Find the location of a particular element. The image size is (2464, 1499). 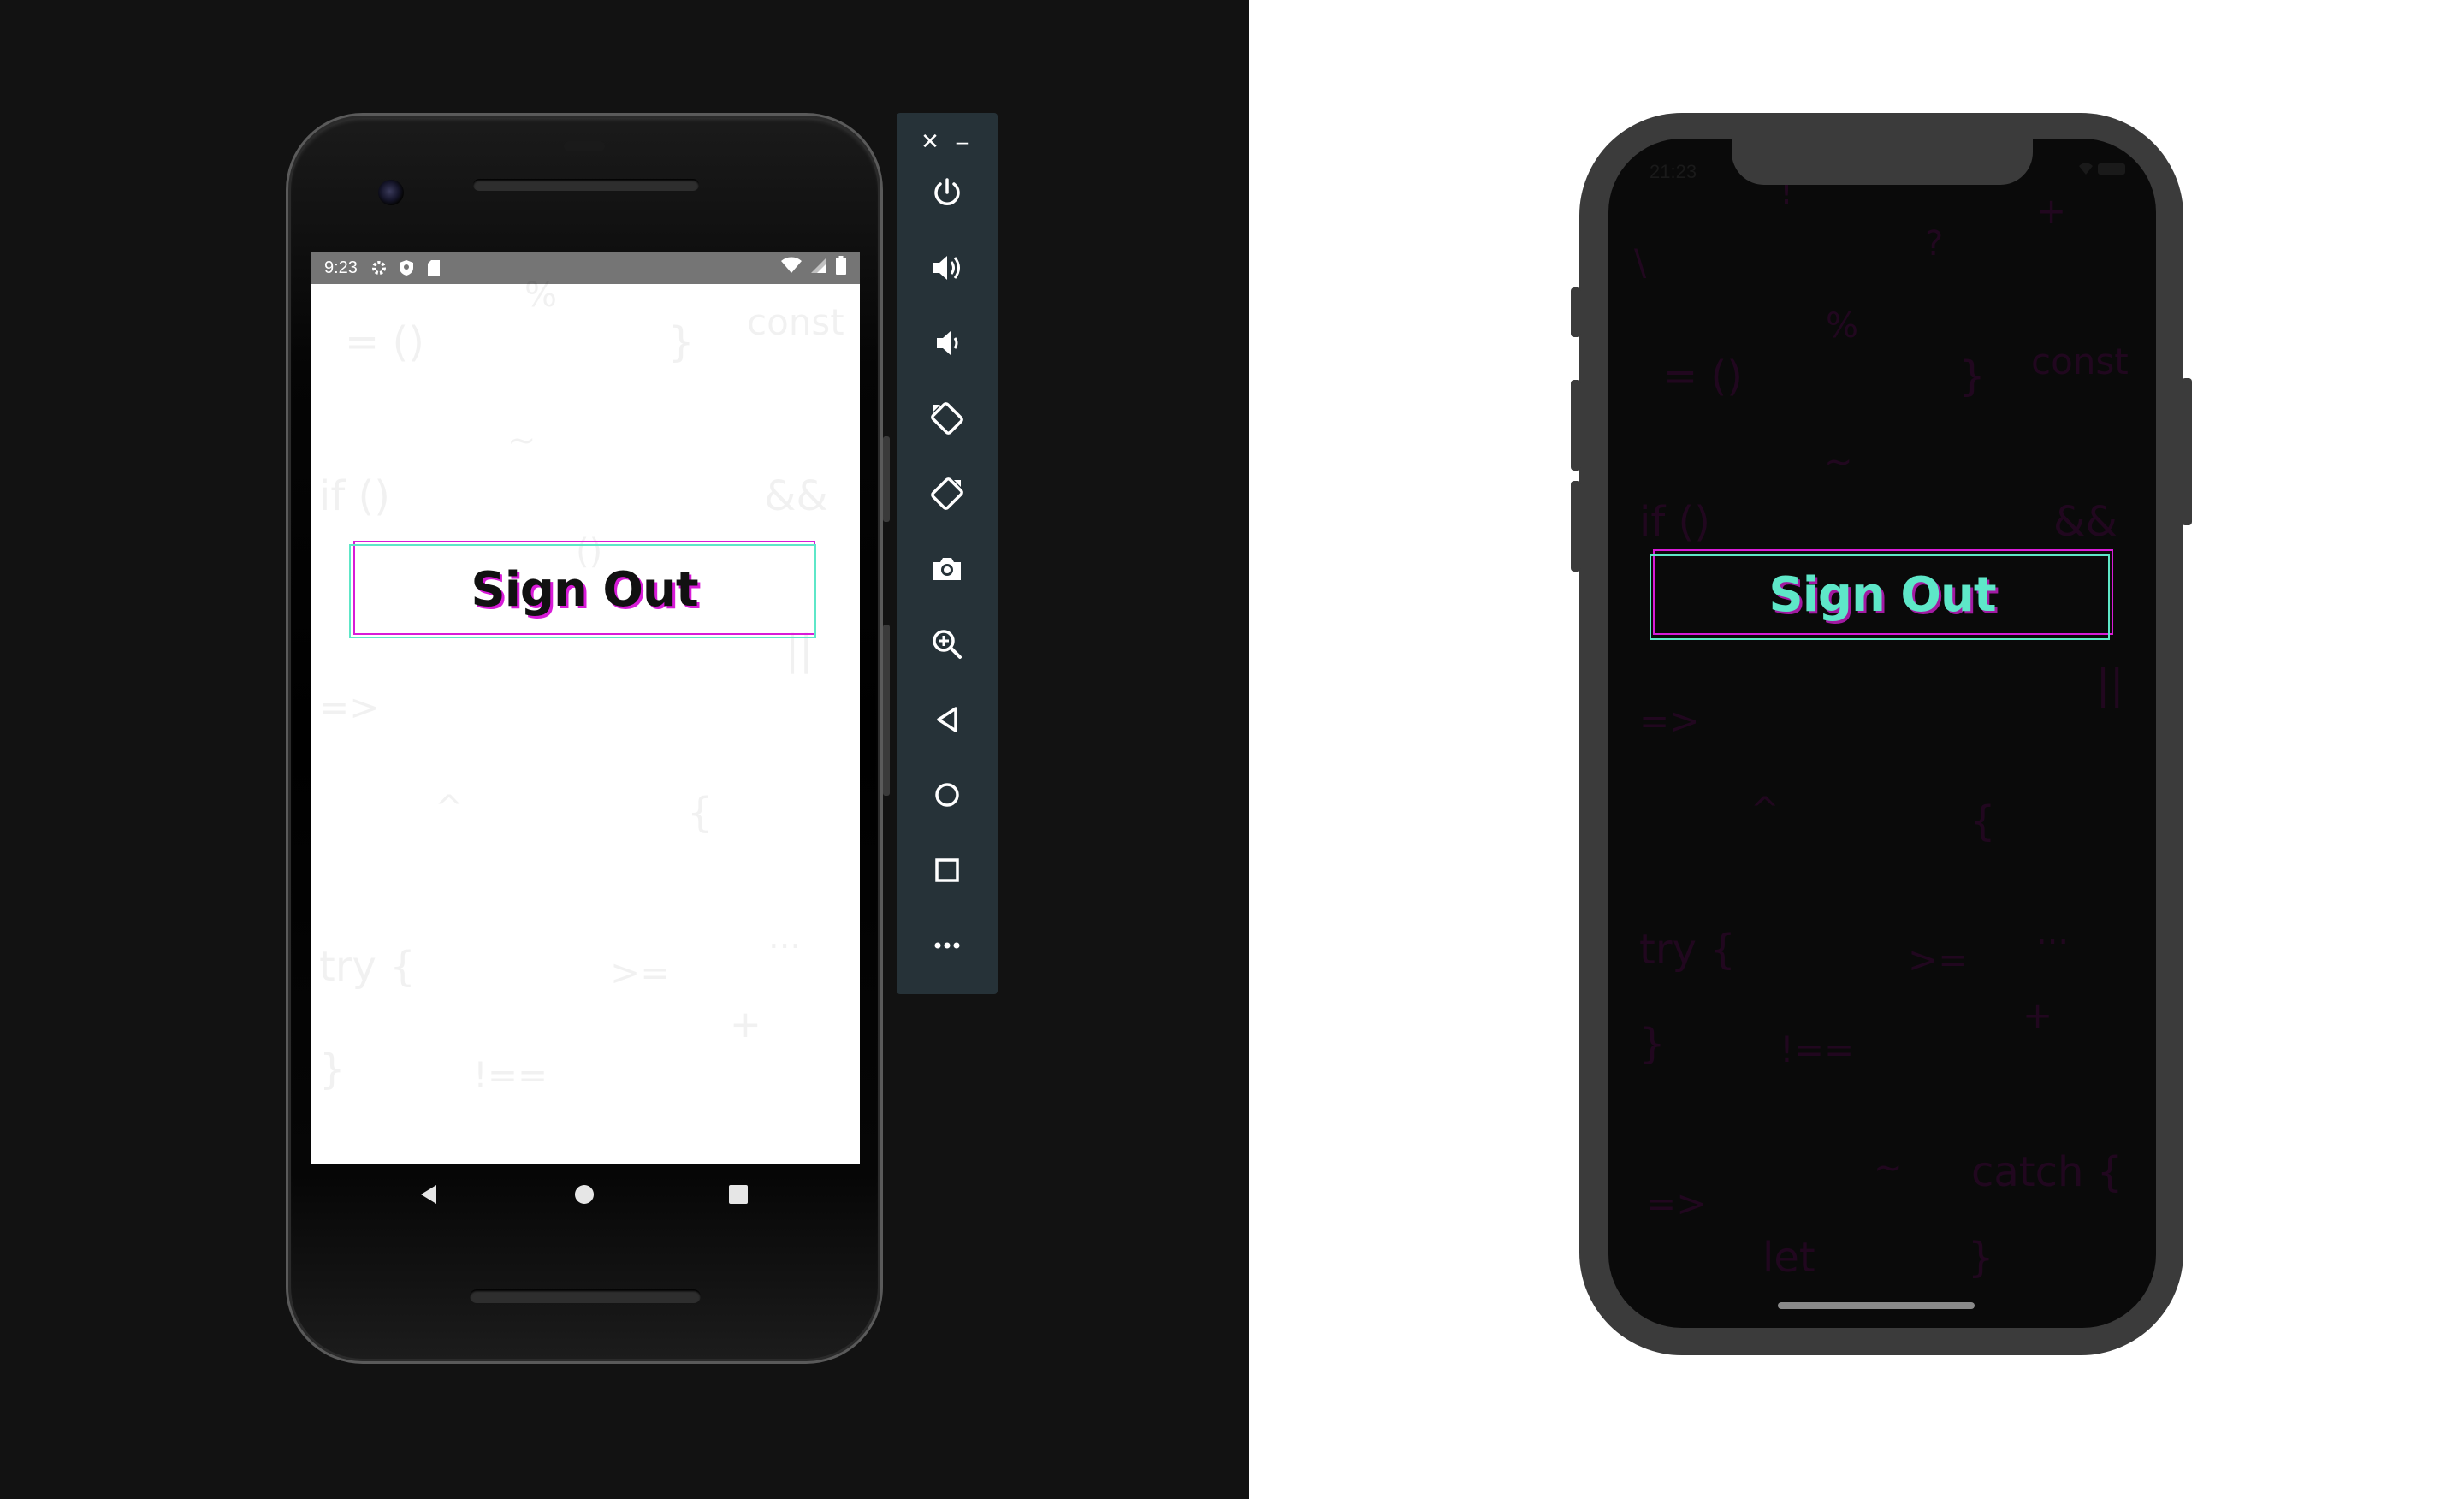

top-earpiece is located at coordinates (584, 146).